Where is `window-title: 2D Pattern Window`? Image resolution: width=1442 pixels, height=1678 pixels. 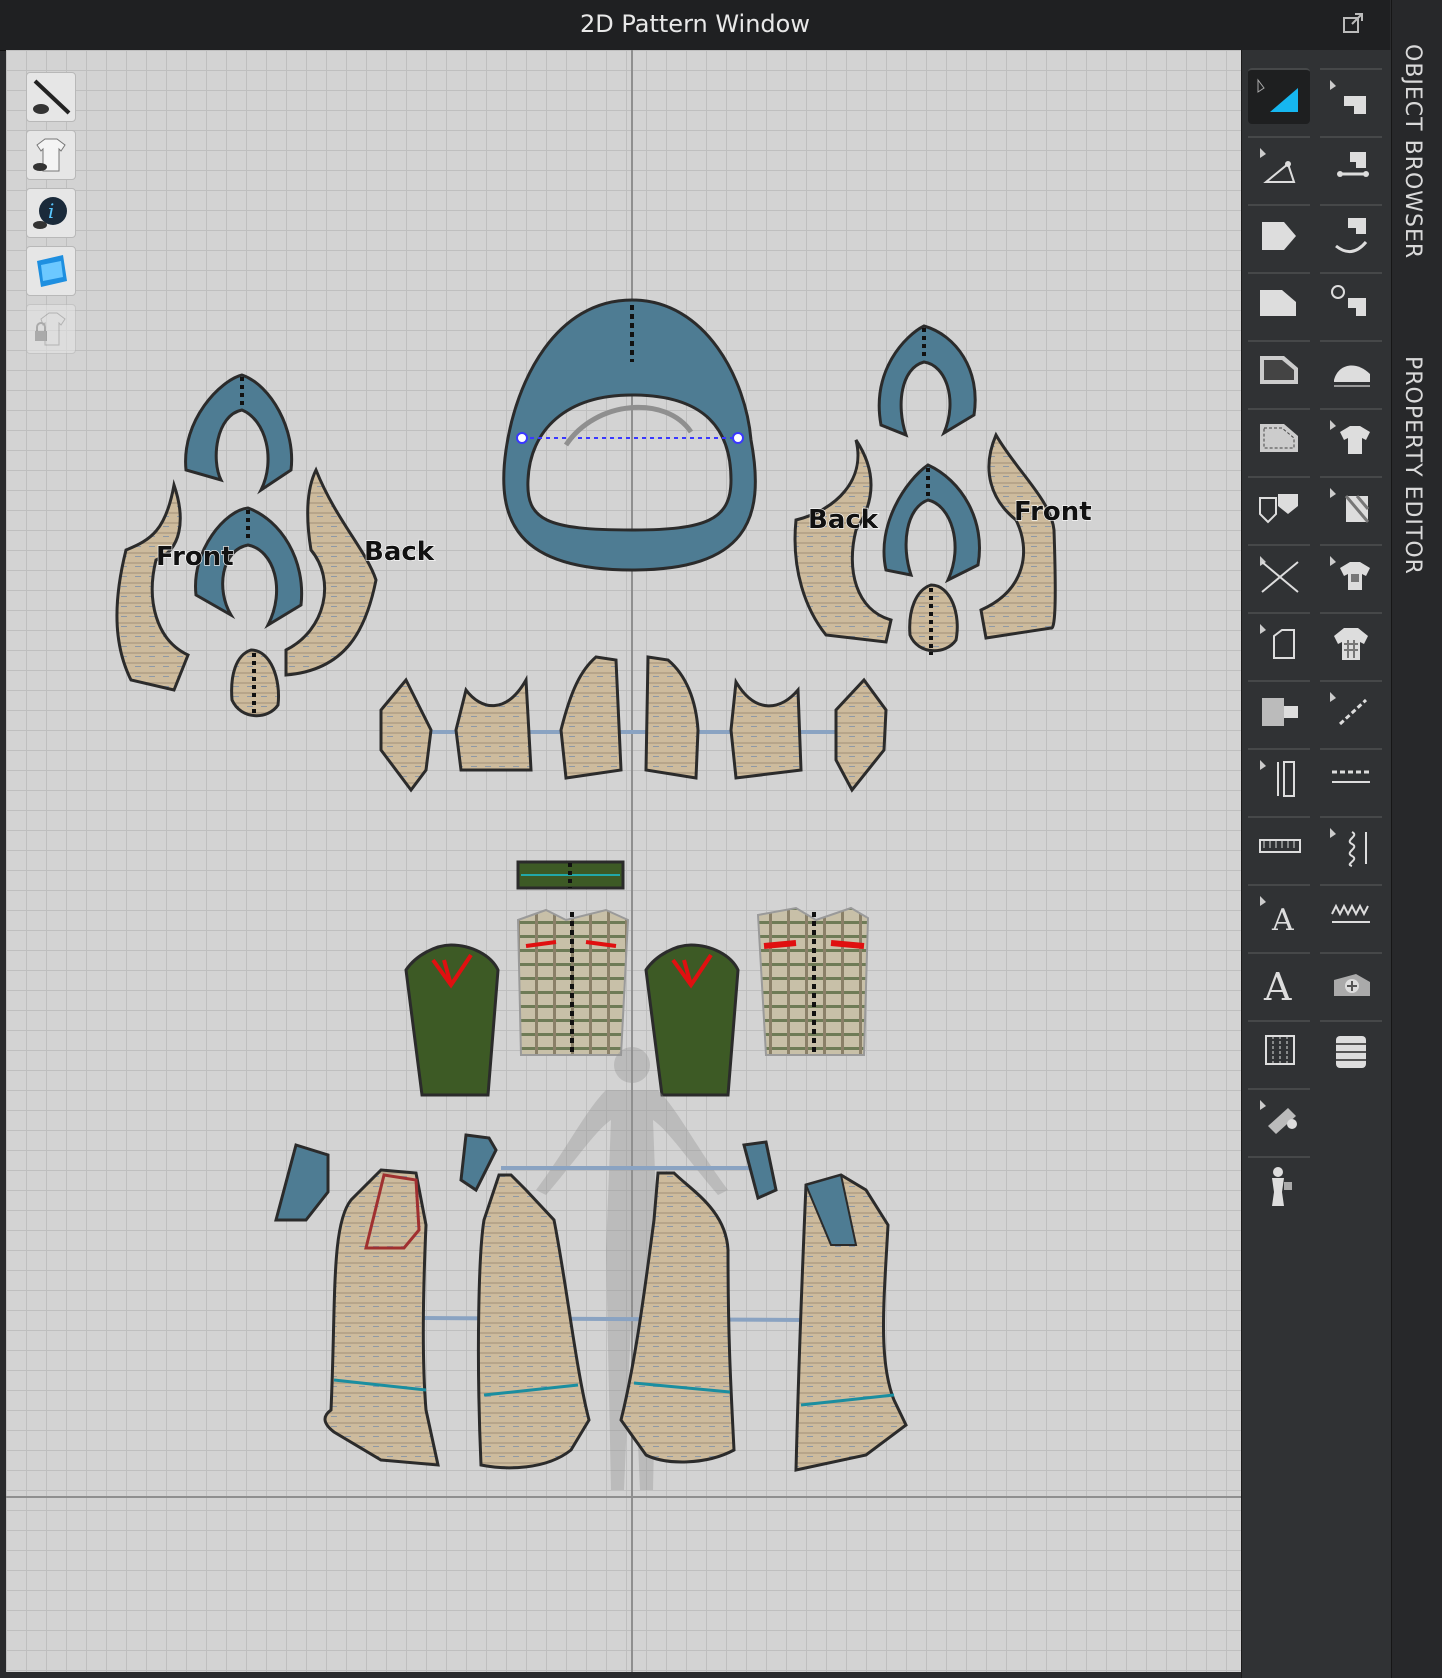
window-title: 2D Pattern Window is located at coordinates (695, 24).